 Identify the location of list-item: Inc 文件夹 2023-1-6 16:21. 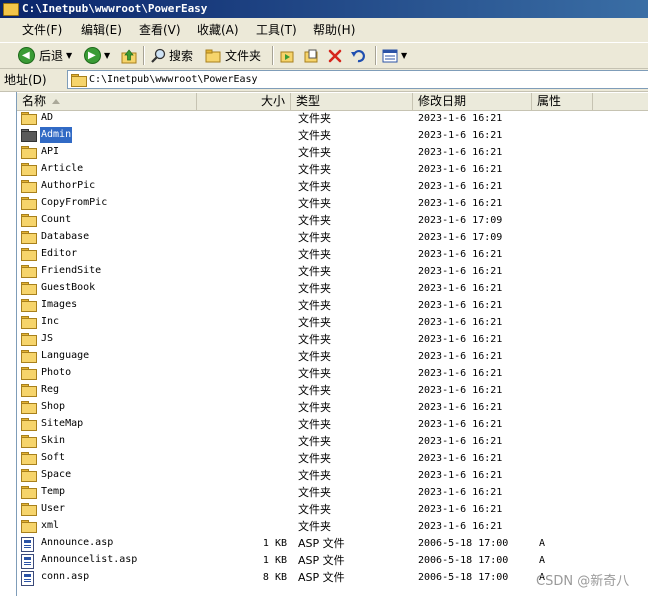
(332, 322).